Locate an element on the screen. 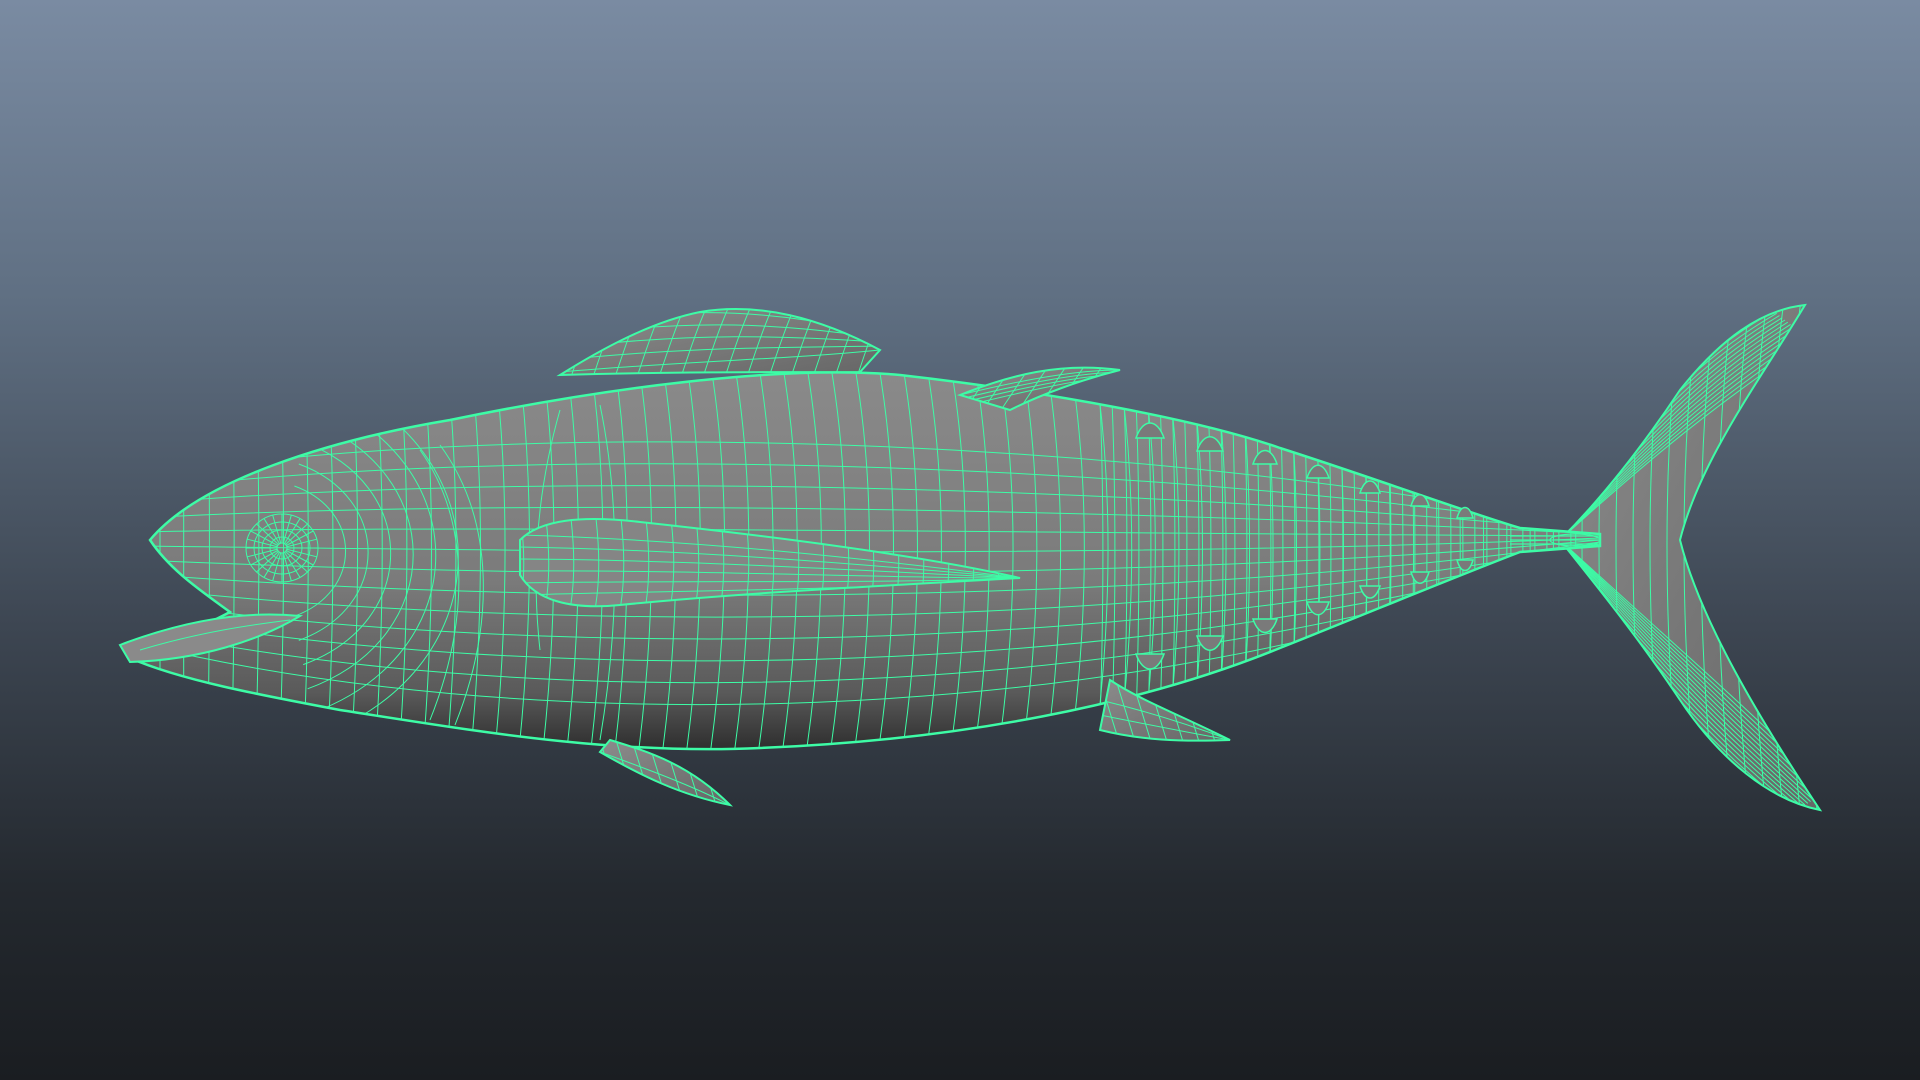  dorsal-fin-first is located at coordinates (732, 340).